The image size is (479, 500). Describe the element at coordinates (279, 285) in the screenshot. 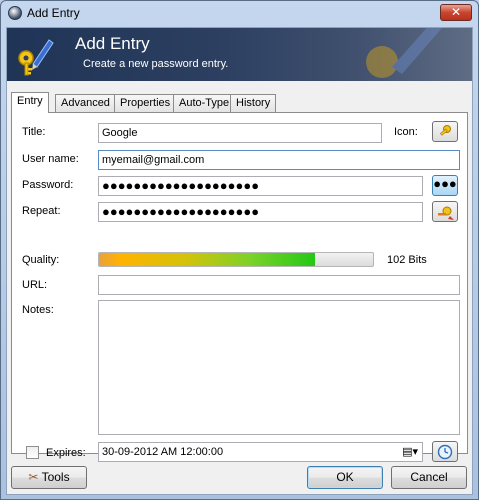

I see `url-field` at that location.